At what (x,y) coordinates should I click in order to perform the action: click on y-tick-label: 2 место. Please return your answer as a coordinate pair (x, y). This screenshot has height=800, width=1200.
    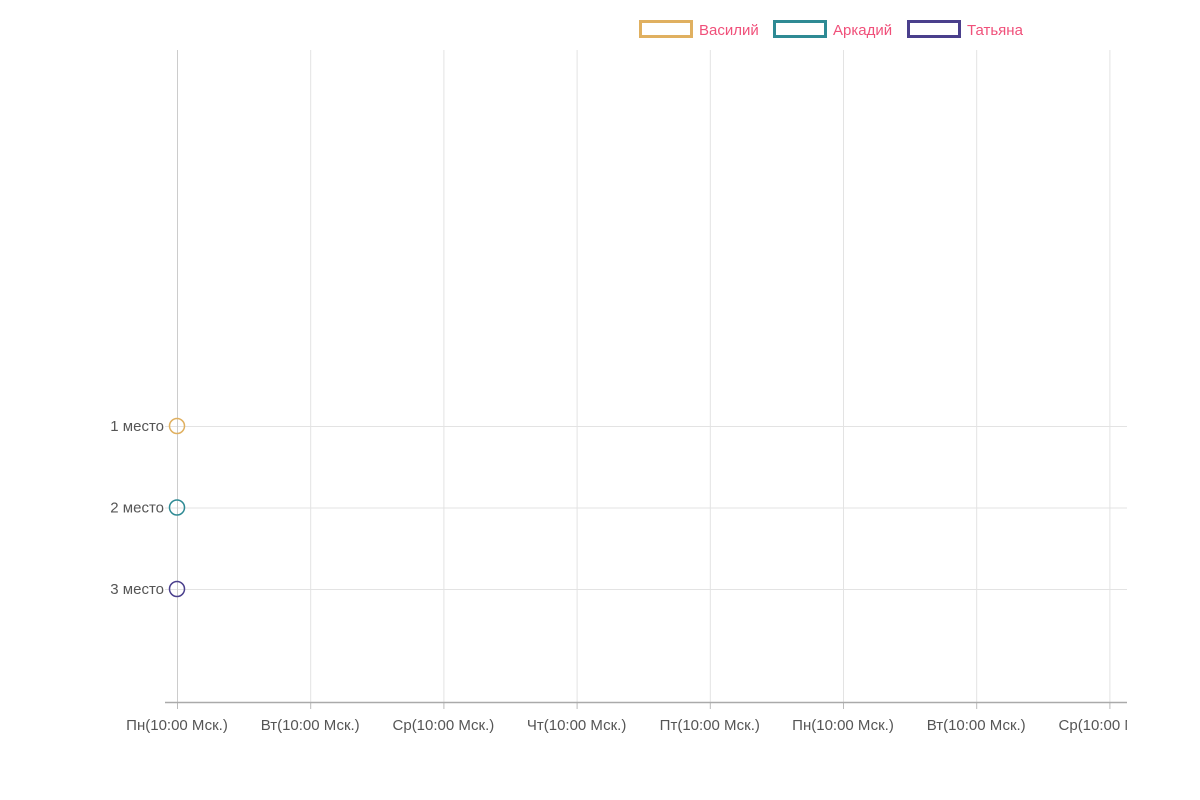
    Looking at the image, I should click on (137, 508).